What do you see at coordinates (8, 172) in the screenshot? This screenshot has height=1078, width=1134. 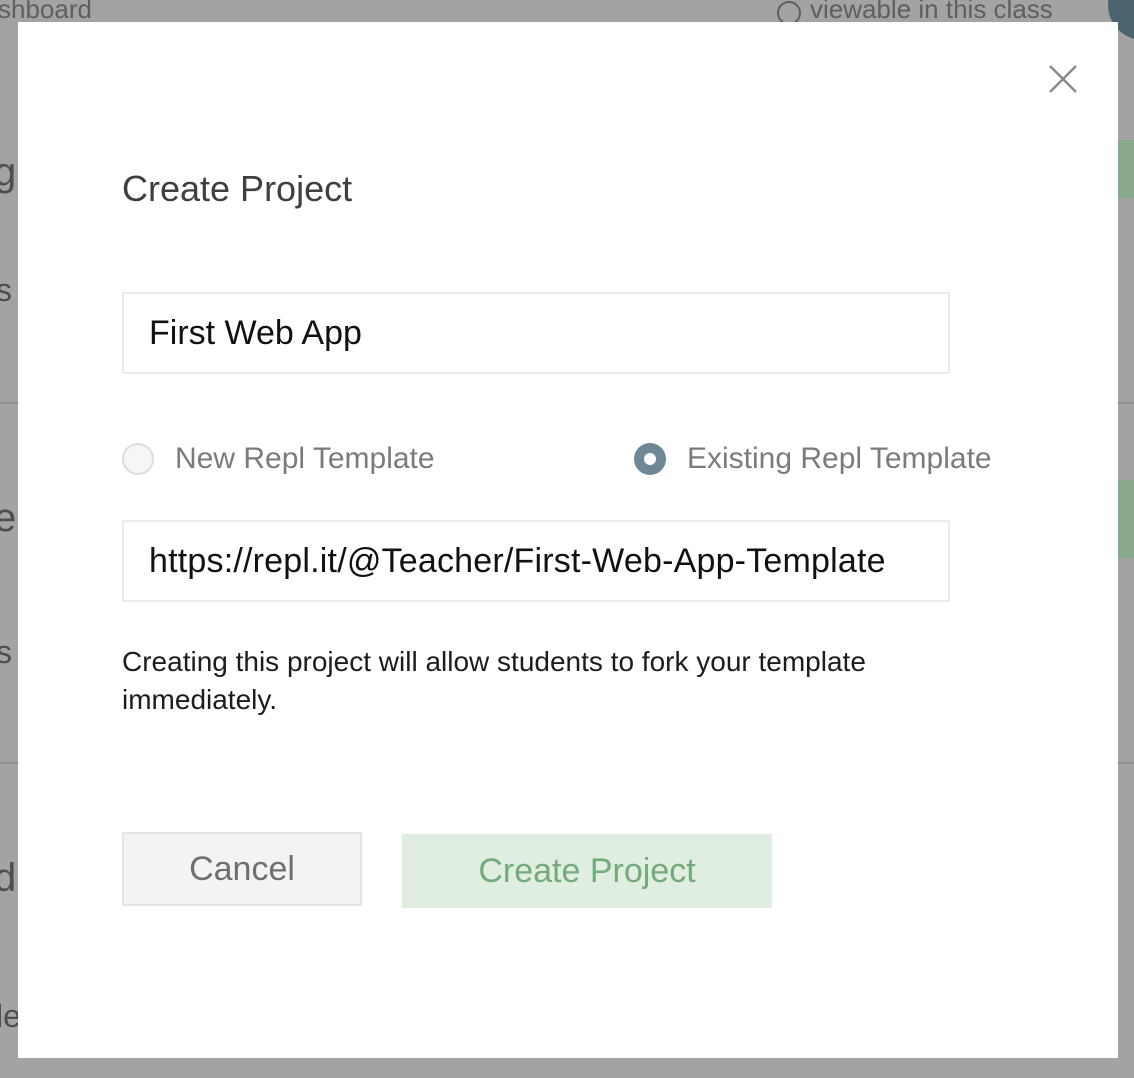 I see `background-text-fragment: g` at bounding box center [8, 172].